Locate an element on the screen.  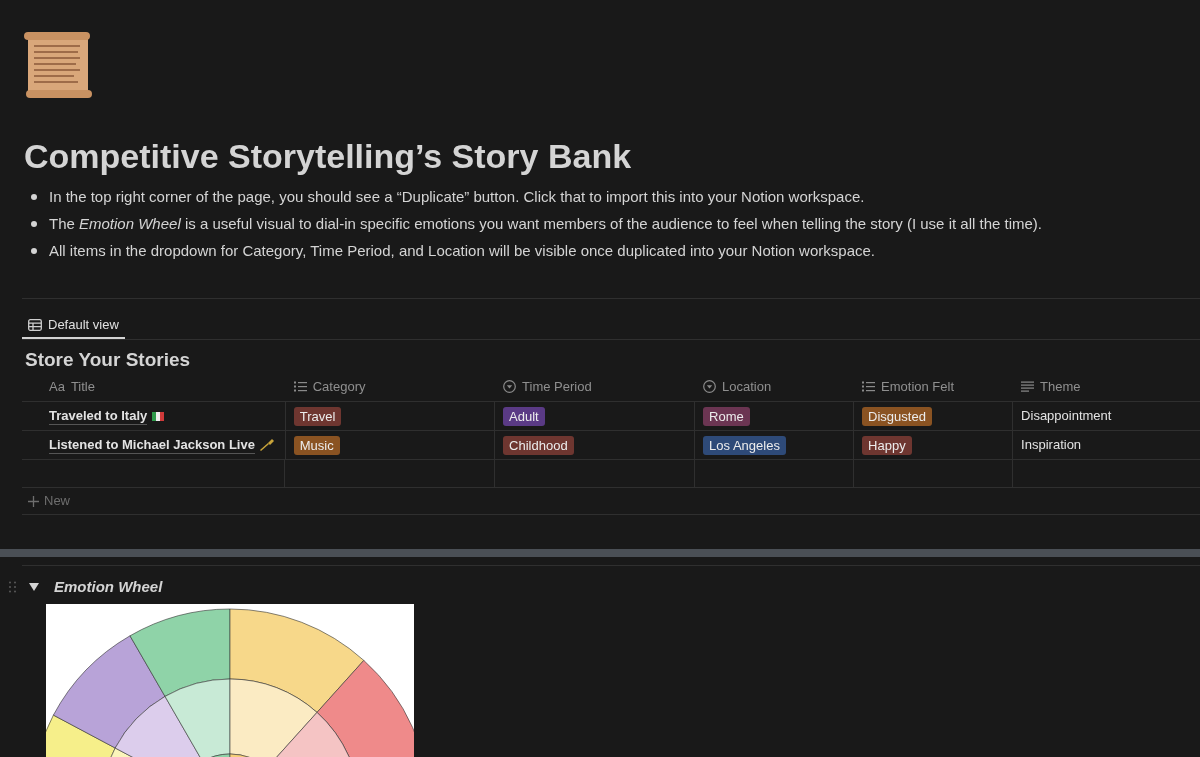
tag: Rome is located at coordinates (726, 416).